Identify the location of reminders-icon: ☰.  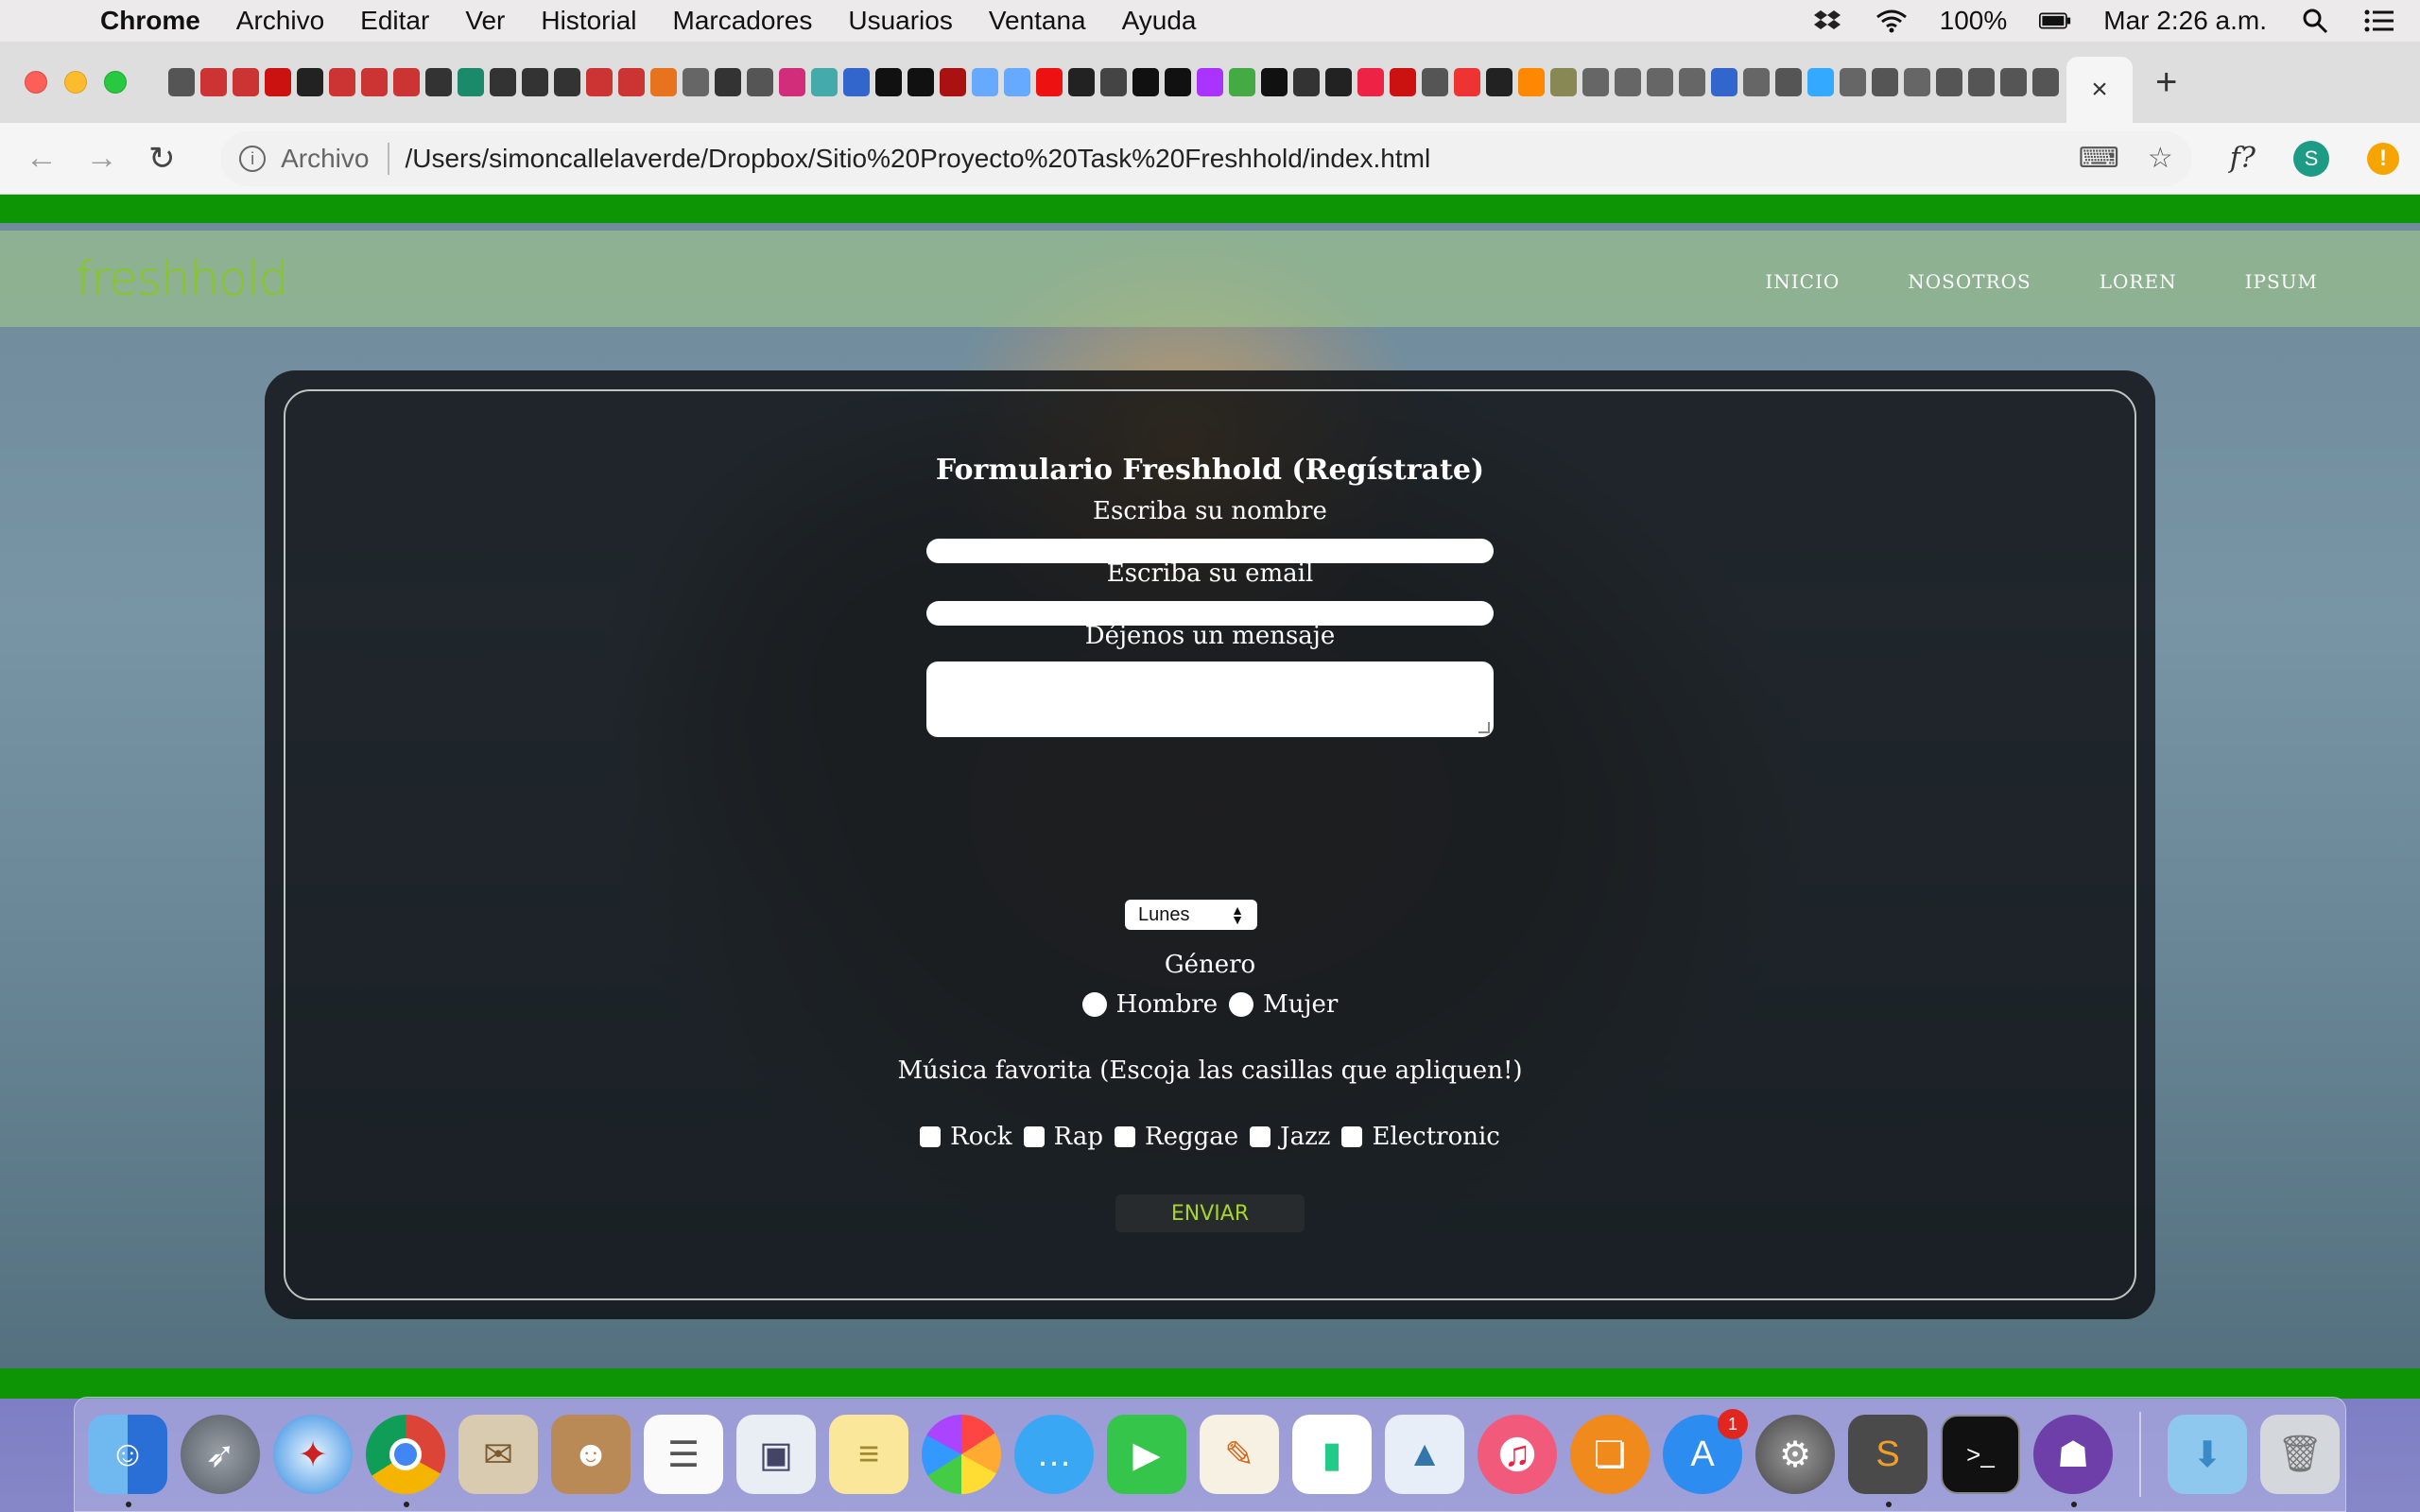
(683, 1454).